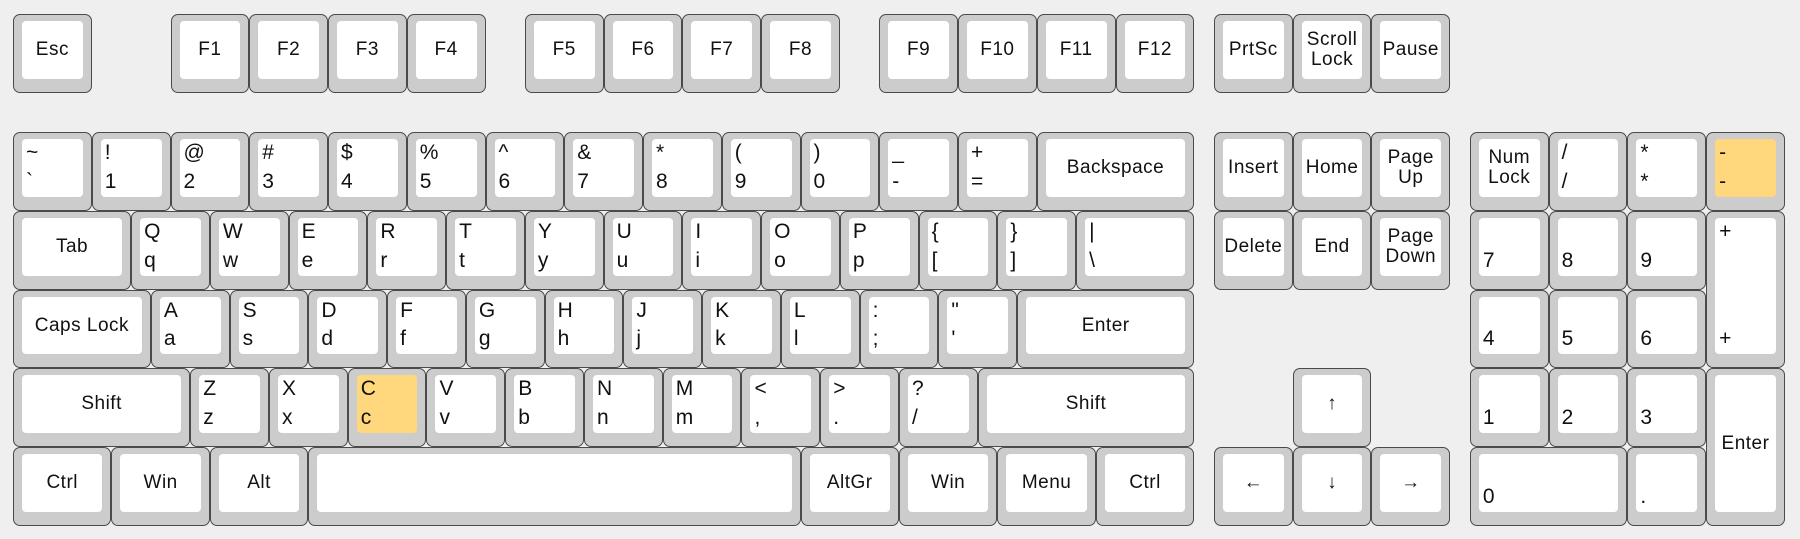  Describe the element at coordinates (1253, 53) in the screenshot. I see `key-prtsc: PrtSc` at that location.